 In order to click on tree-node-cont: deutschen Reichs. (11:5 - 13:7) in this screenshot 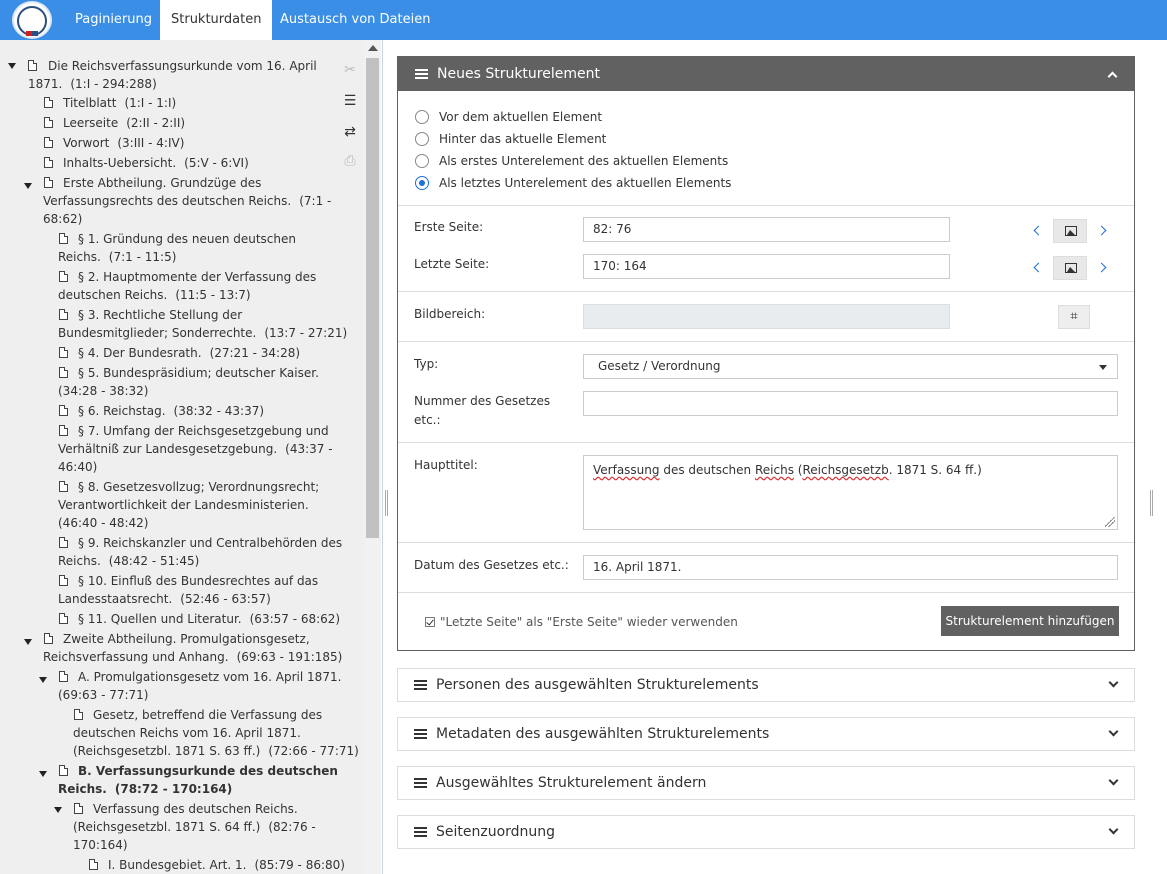, I will do `click(154, 295)`.